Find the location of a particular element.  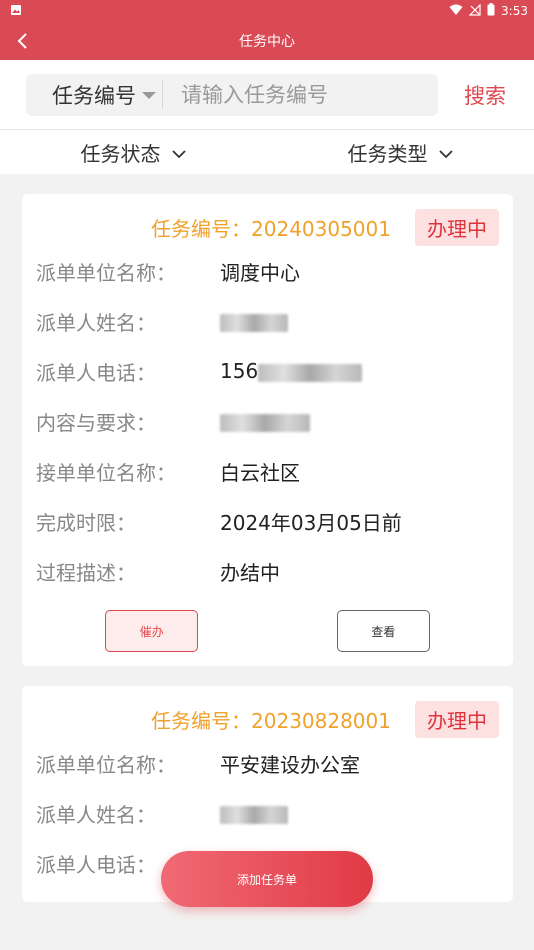

field-value: 平安建设办公室 is located at coordinates (290, 764).